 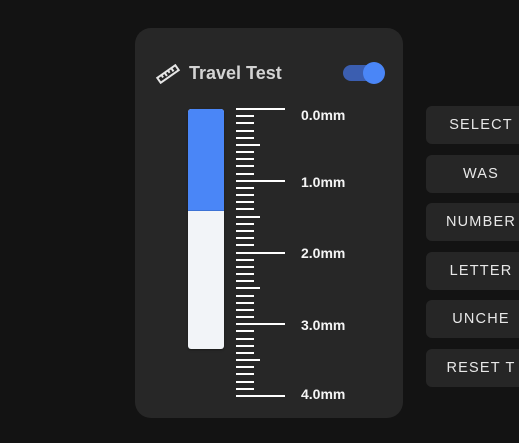 I want to click on reset-button: RESET T, so click(x=472, y=368).